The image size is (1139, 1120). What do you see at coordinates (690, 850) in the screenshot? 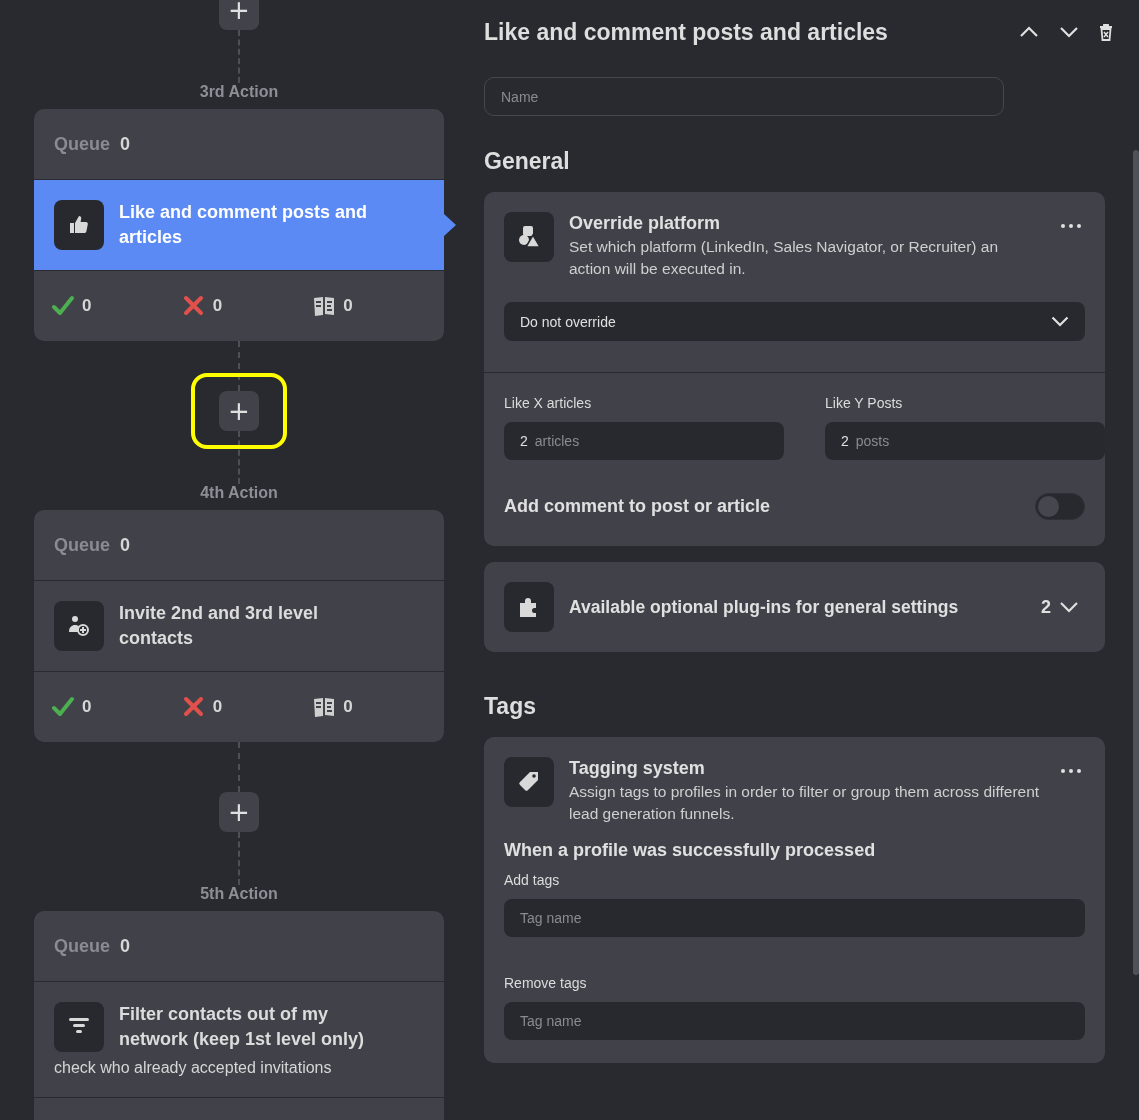
I see `subheading: When a profile was successfully processed` at bounding box center [690, 850].